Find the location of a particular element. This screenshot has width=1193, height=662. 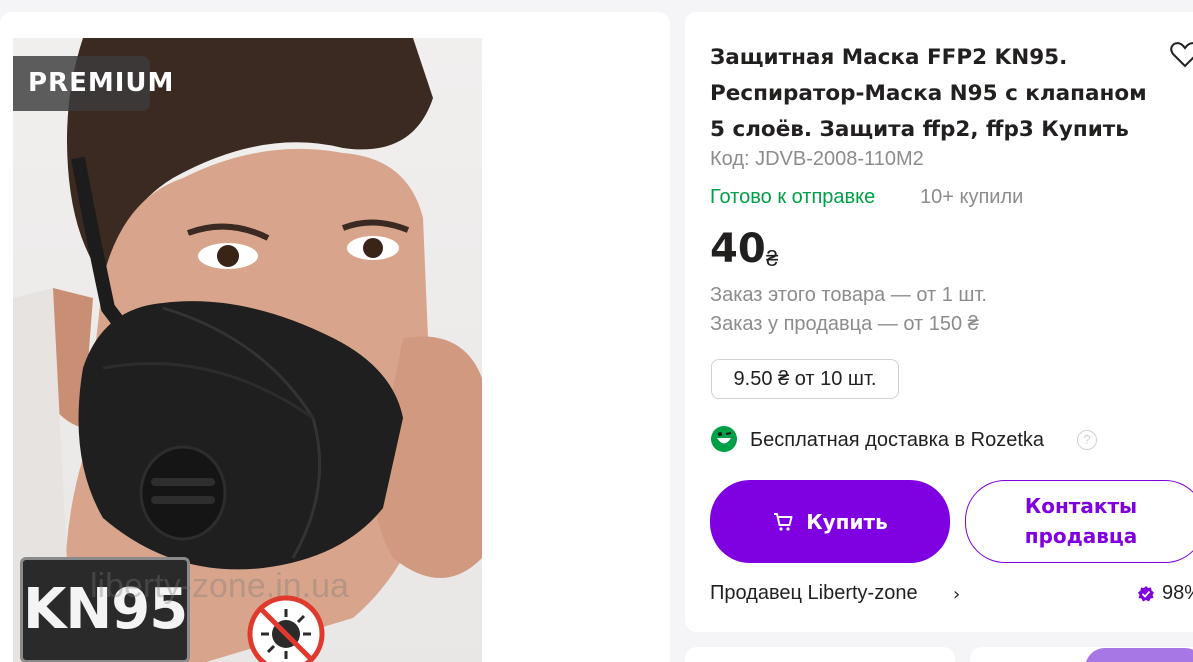

min-order-seller: Заказ у продавца — от 150 ₴ is located at coordinates (844, 324).